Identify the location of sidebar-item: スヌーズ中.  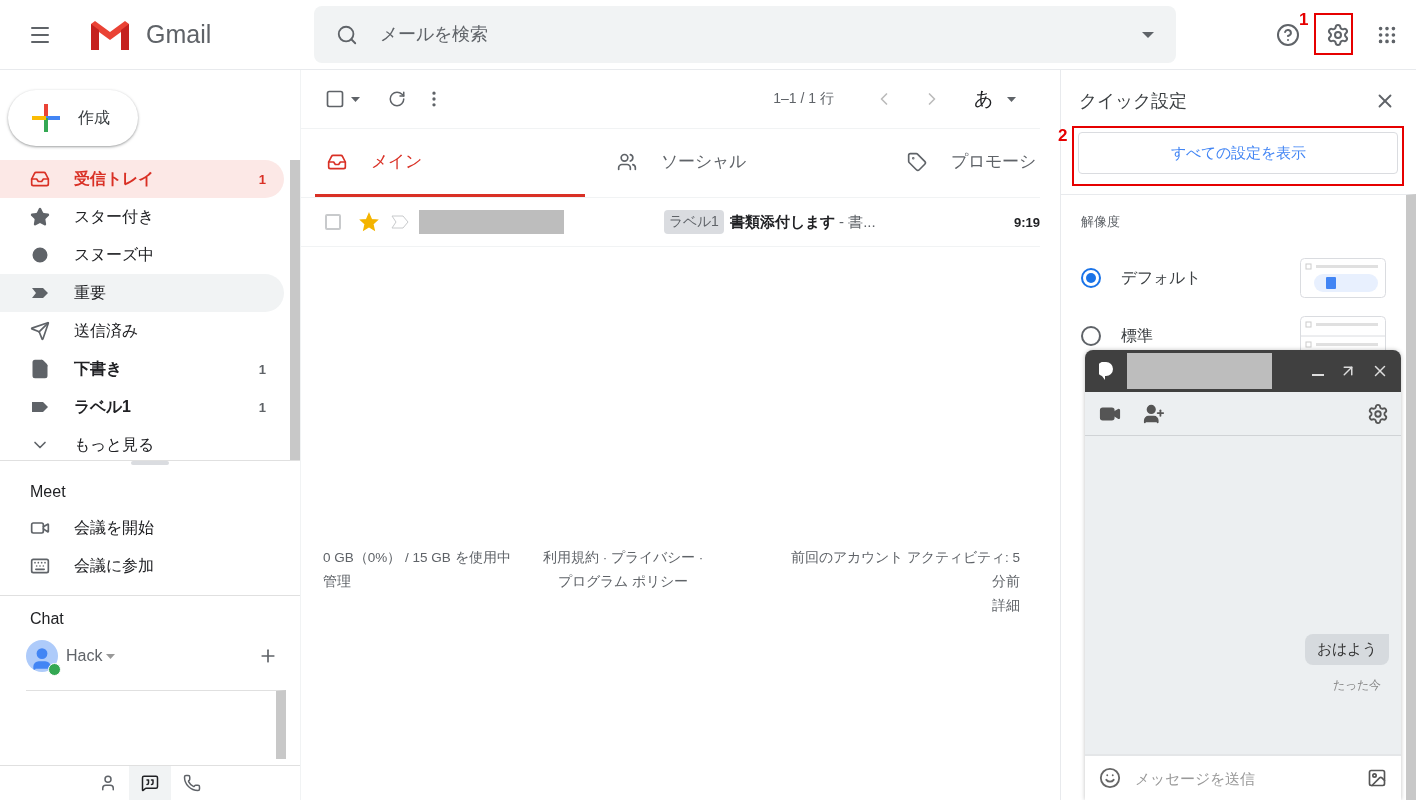
(142, 255).